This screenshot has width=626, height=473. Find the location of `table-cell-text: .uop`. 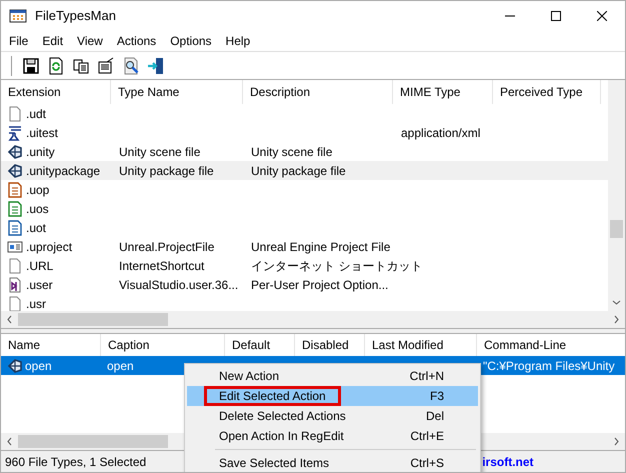

table-cell-text: .uop is located at coordinates (38, 190).